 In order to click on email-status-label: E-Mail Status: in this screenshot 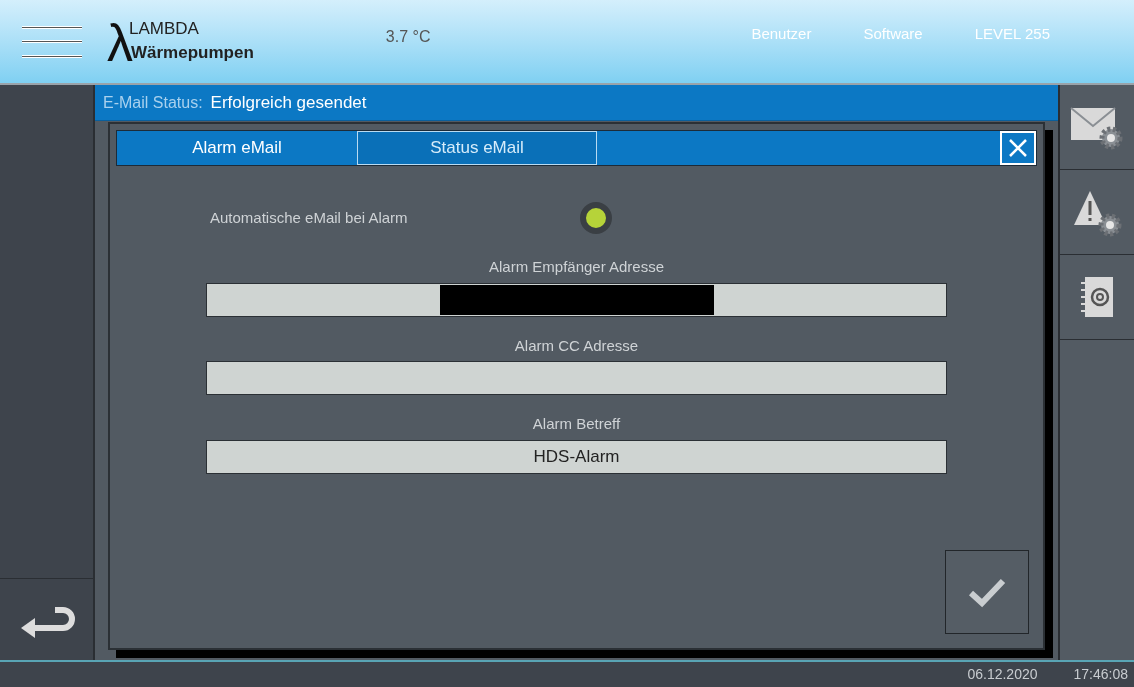, I will do `click(153, 102)`.